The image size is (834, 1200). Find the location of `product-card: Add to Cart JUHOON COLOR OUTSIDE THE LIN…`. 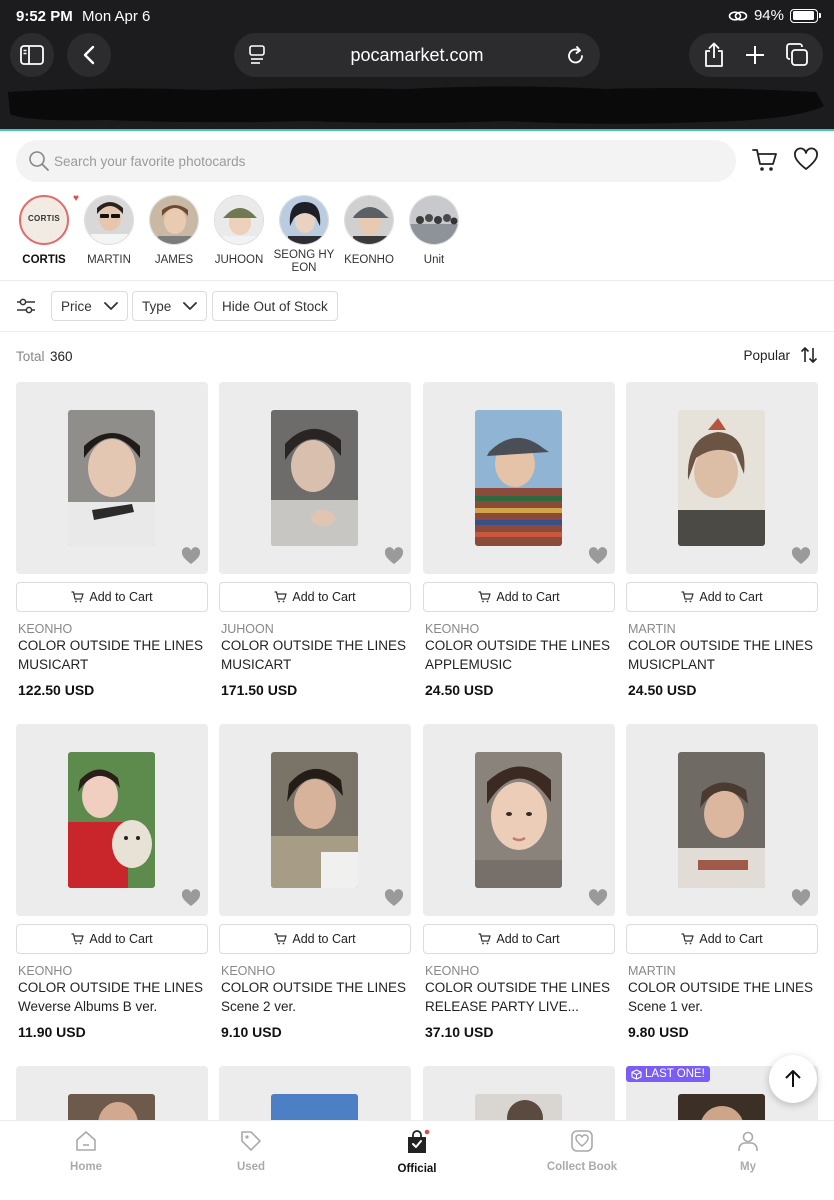

product-card: Add to Cart JUHOON COLOR OUTSIDE THE LIN… is located at coordinates (315, 540).